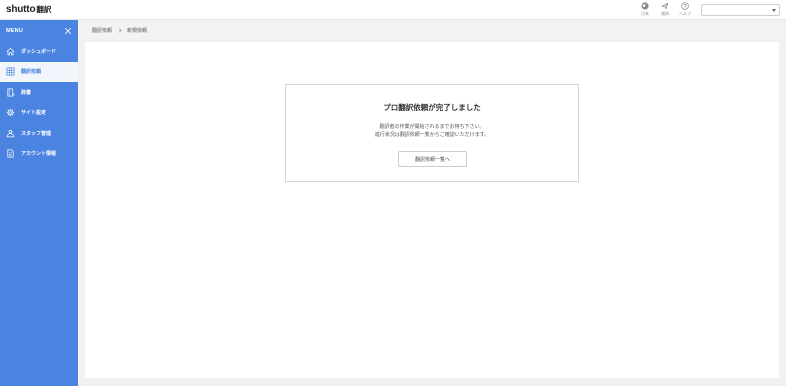 This screenshot has height=386, width=786. Describe the element at coordinates (34, 113) in the screenshot. I see `sidebar-item-label: サイト設定` at that location.